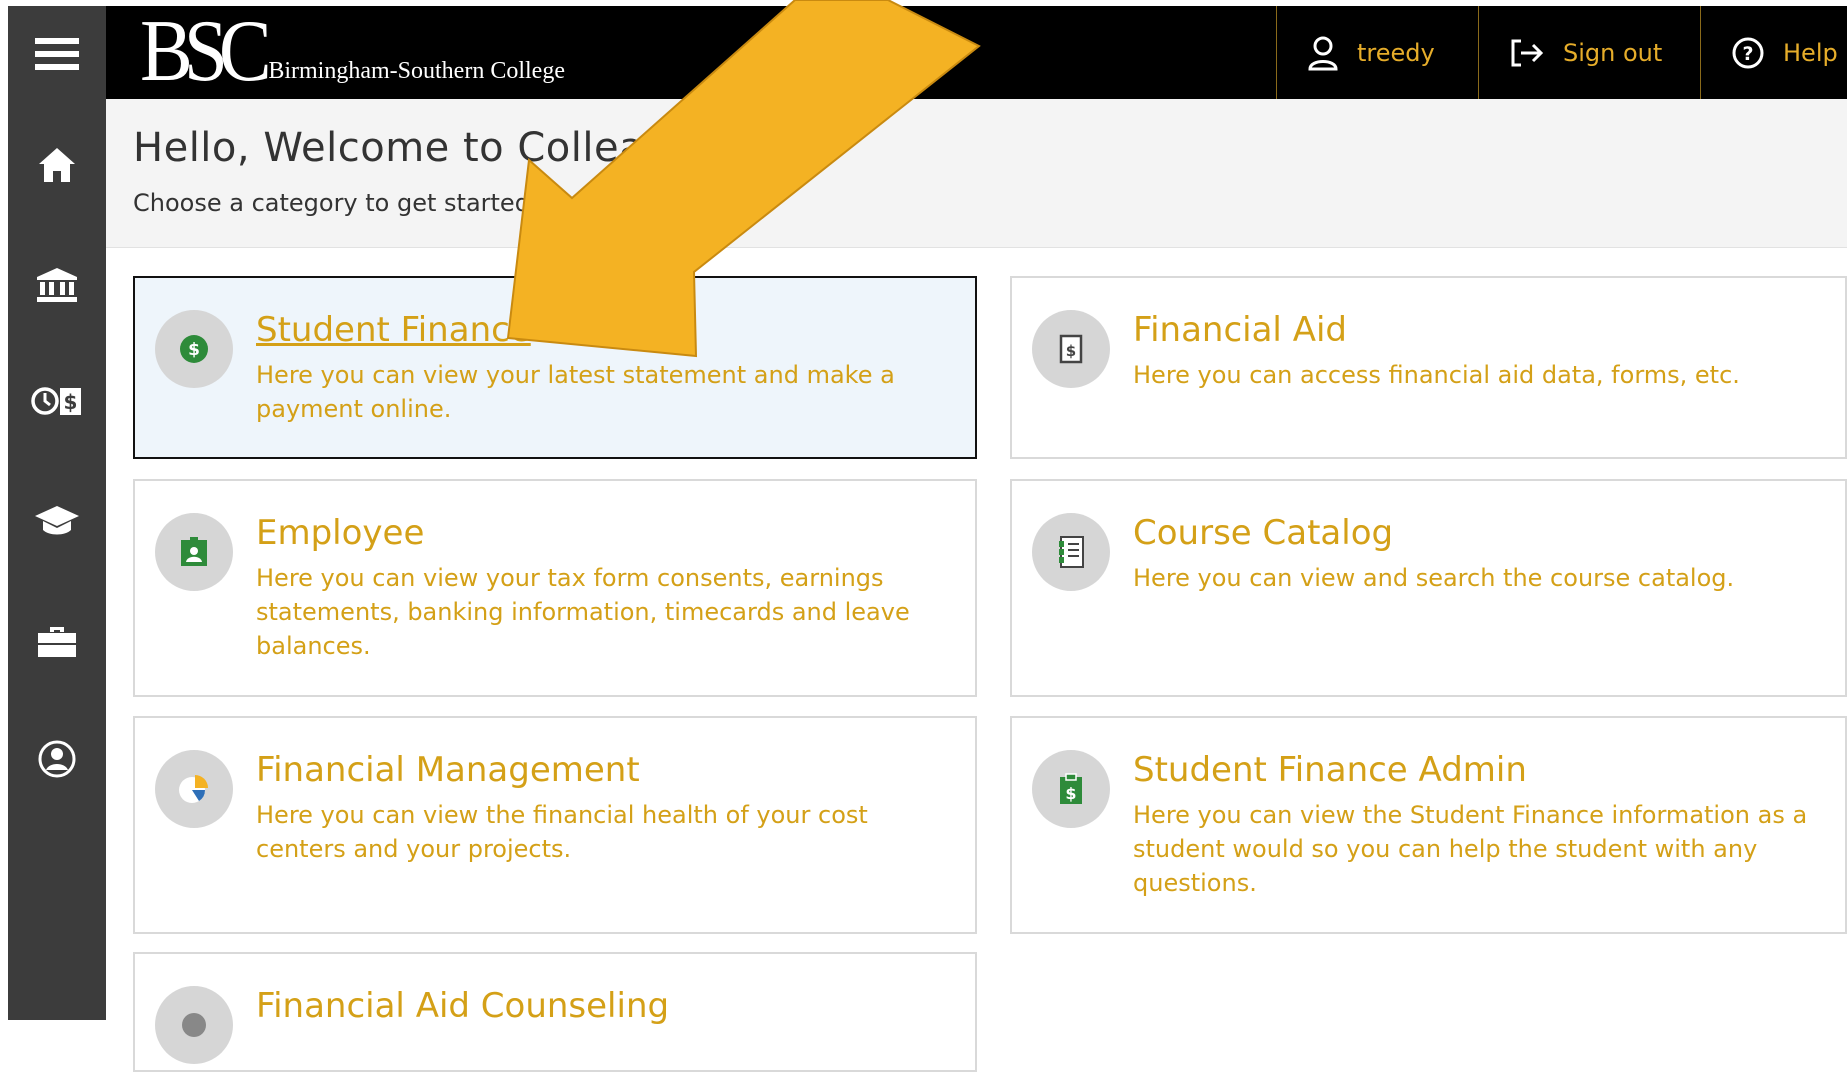 The image size is (1847, 1072). I want to click on menu-button, so click(57, 54).